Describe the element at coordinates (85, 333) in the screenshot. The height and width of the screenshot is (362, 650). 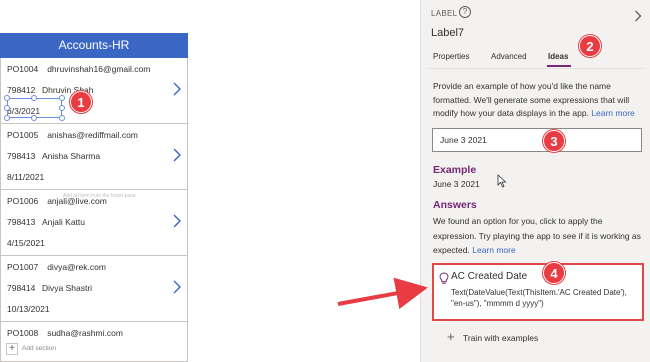
I see `email: sudha@rashmi.com` at that location.